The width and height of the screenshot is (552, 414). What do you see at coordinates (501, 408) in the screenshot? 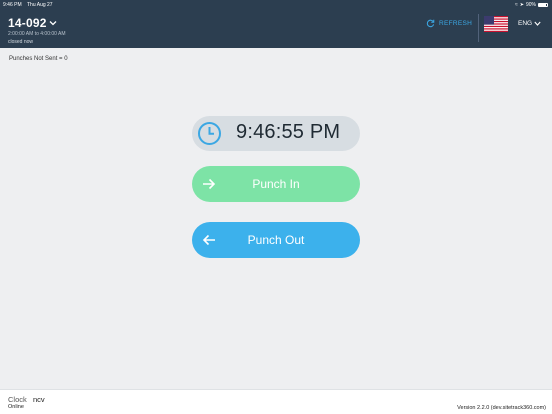
I see `app-version: Version 2.2.0 (dev.sitetrack360.com)` at bounding box center [501, 408].